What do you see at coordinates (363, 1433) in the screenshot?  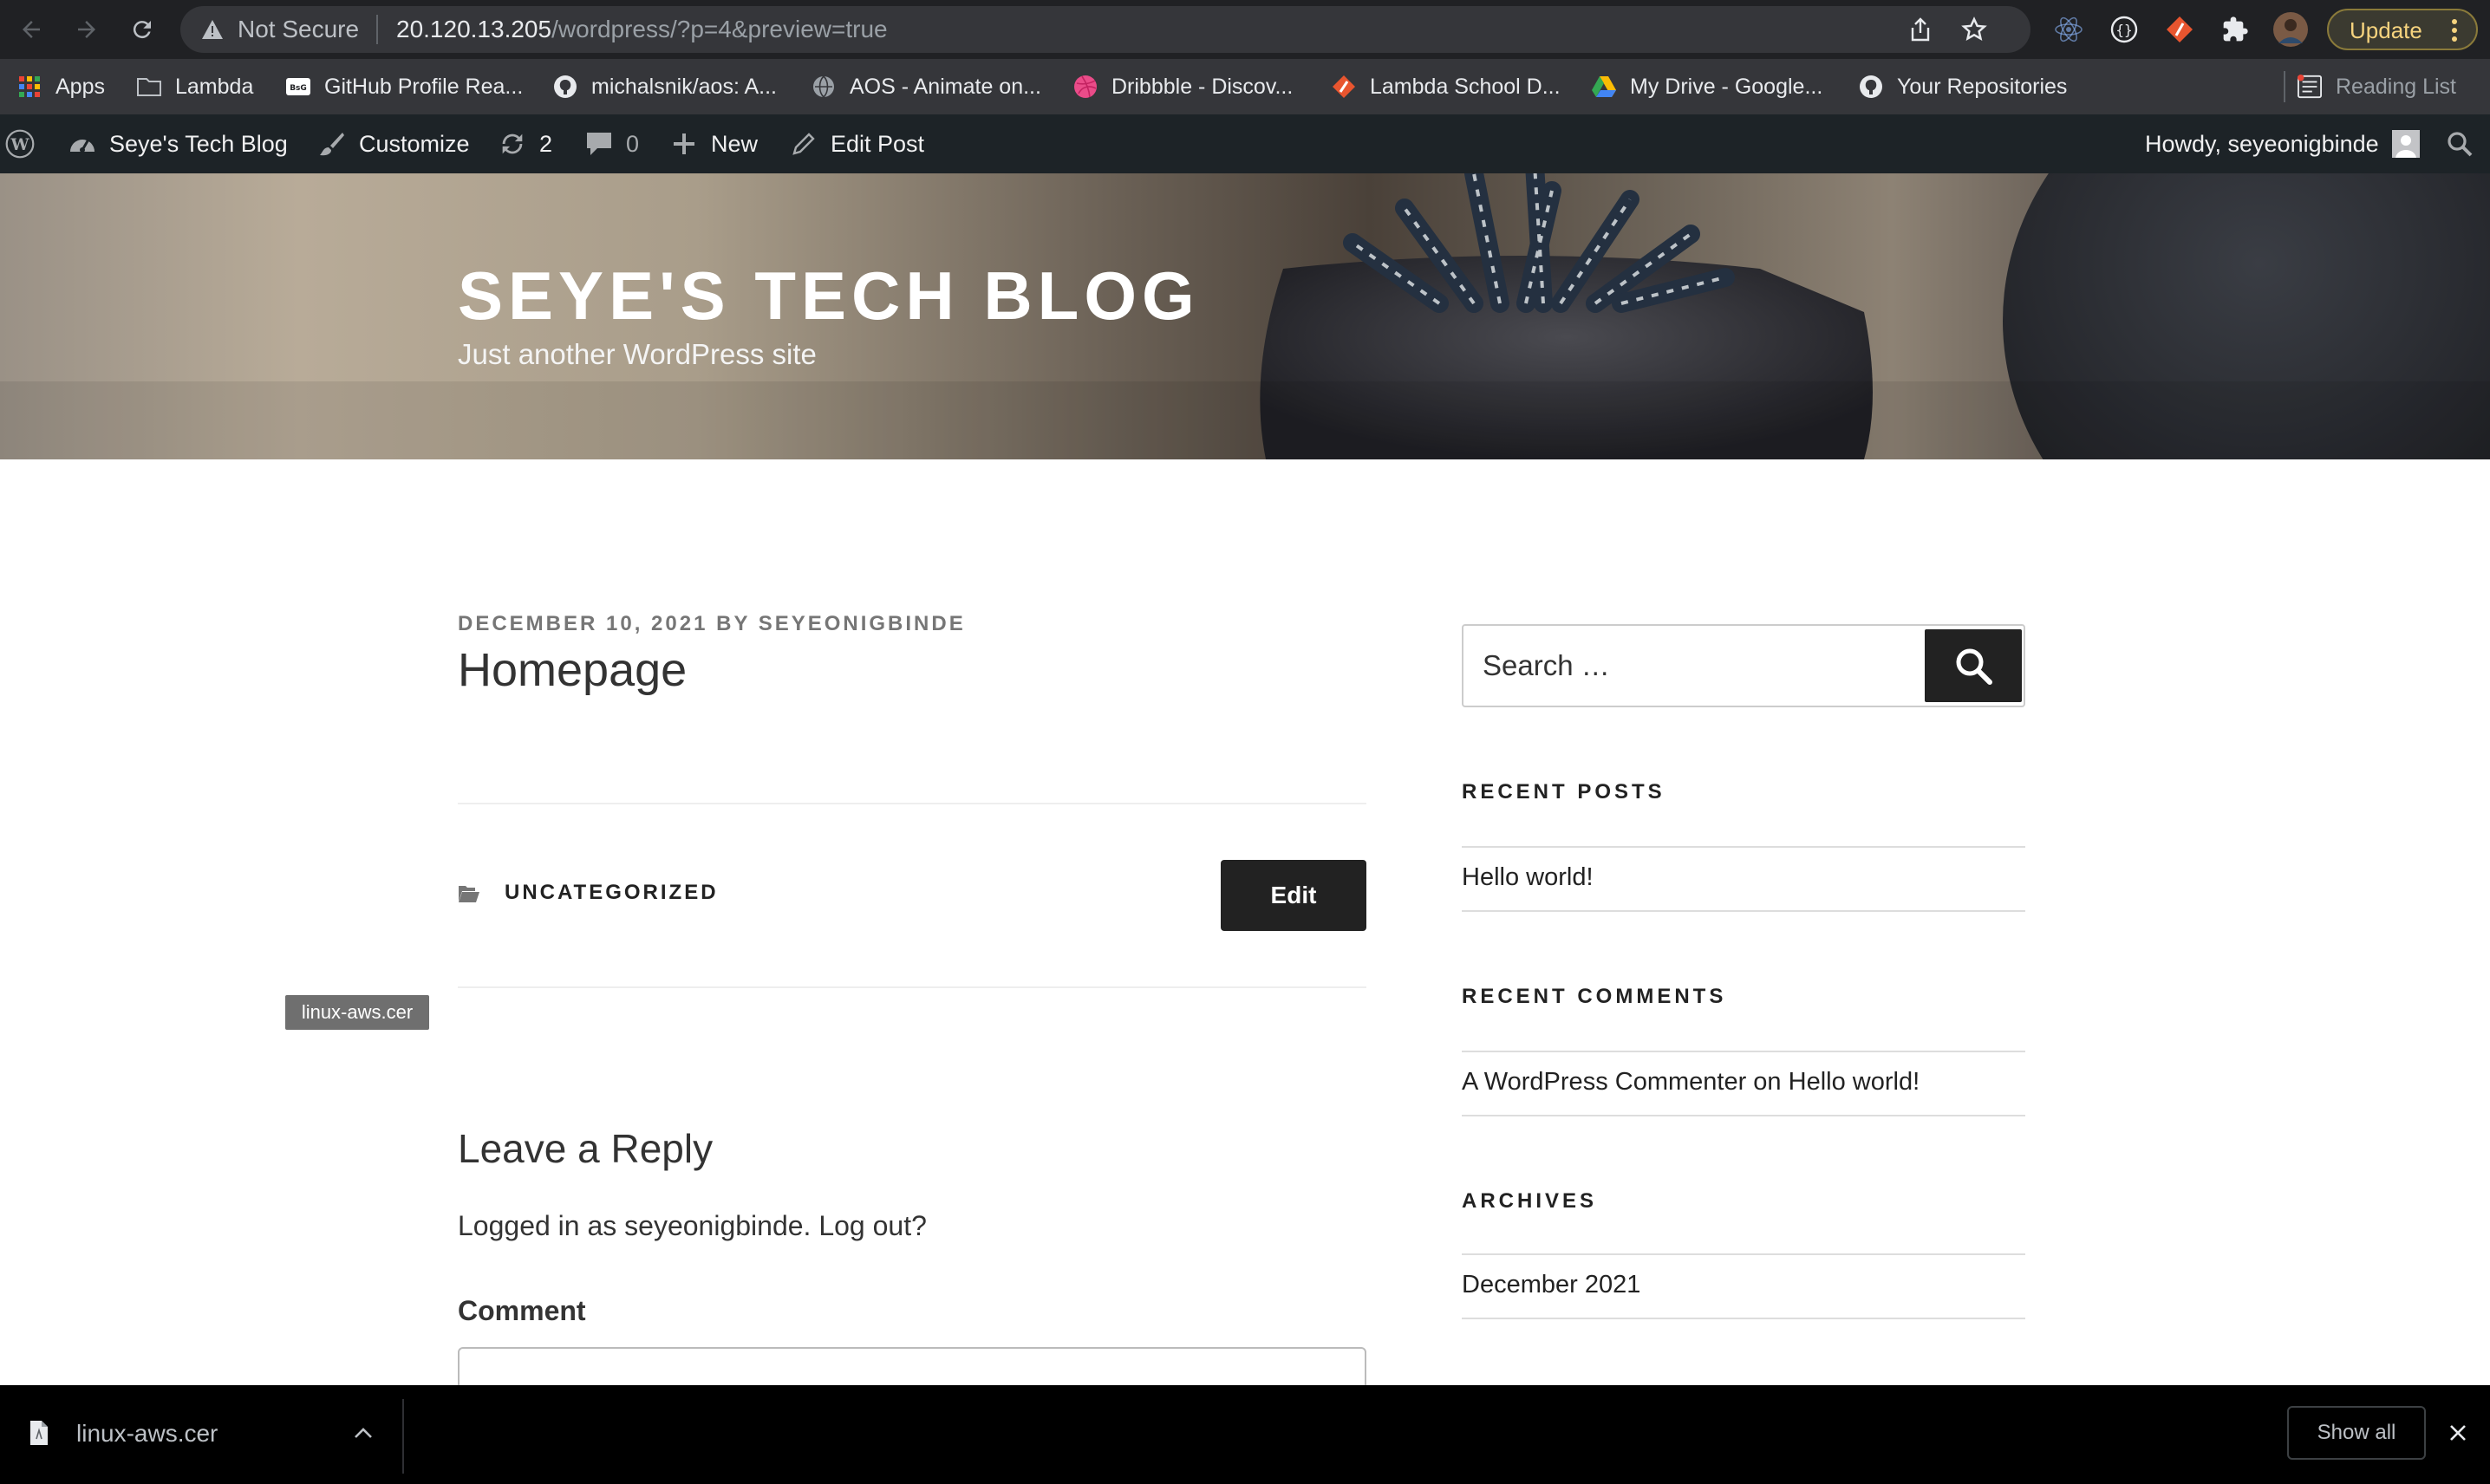 I see `chevron-up-icon` at bounding box center [363, 1433].